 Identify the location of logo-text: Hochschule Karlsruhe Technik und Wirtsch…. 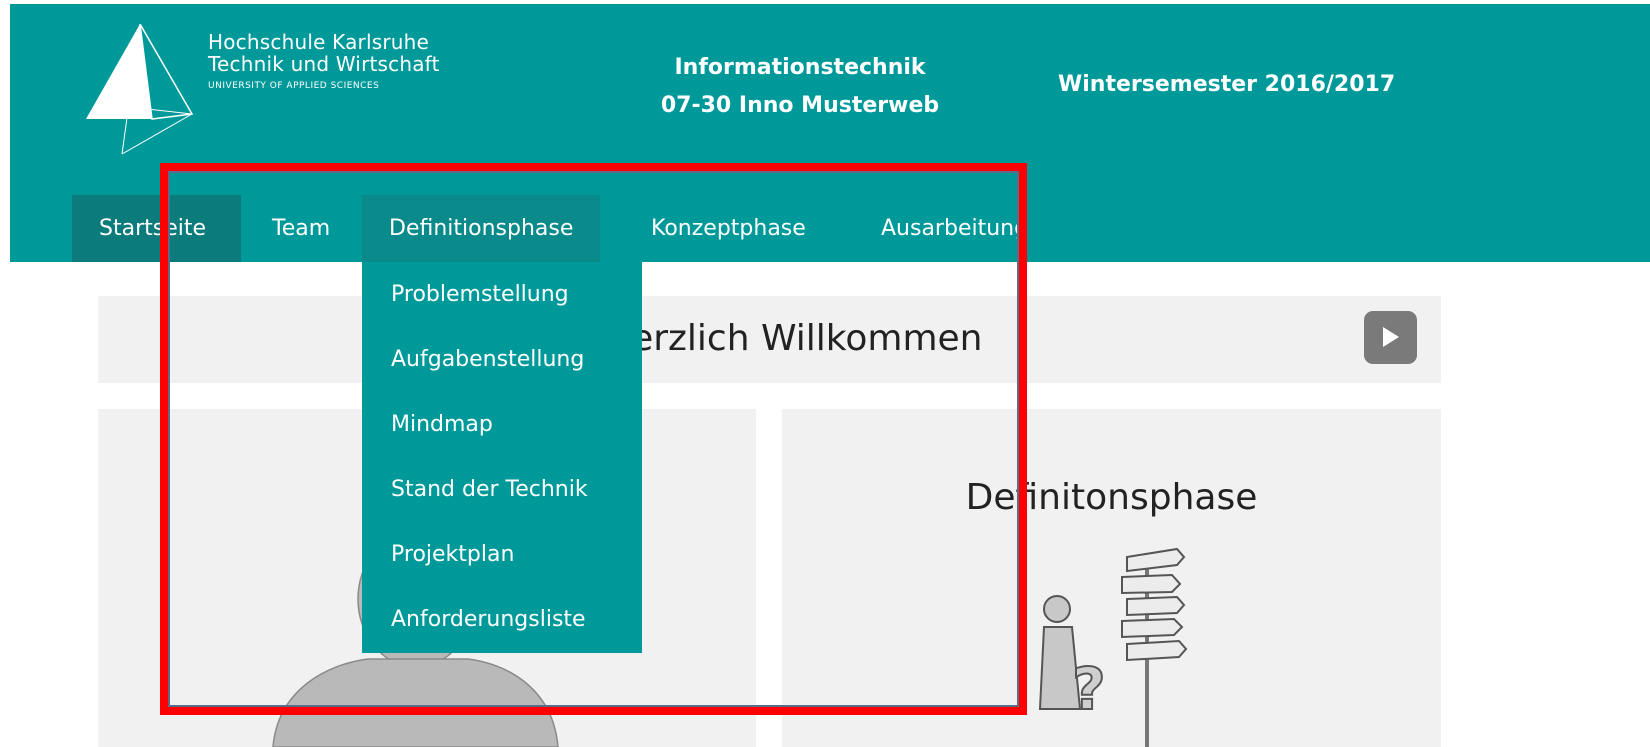
(324, 61).